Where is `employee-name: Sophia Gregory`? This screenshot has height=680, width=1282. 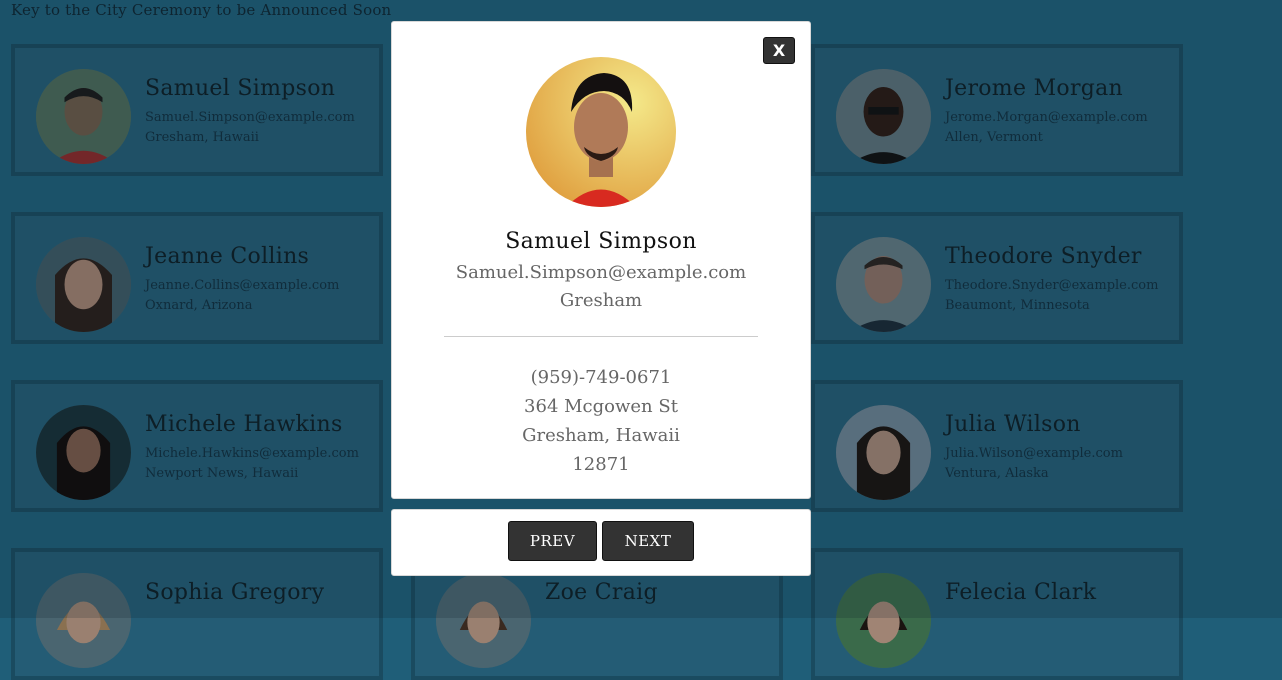 employee-name: Sophia Gregory is located at coordinates (235, 592).